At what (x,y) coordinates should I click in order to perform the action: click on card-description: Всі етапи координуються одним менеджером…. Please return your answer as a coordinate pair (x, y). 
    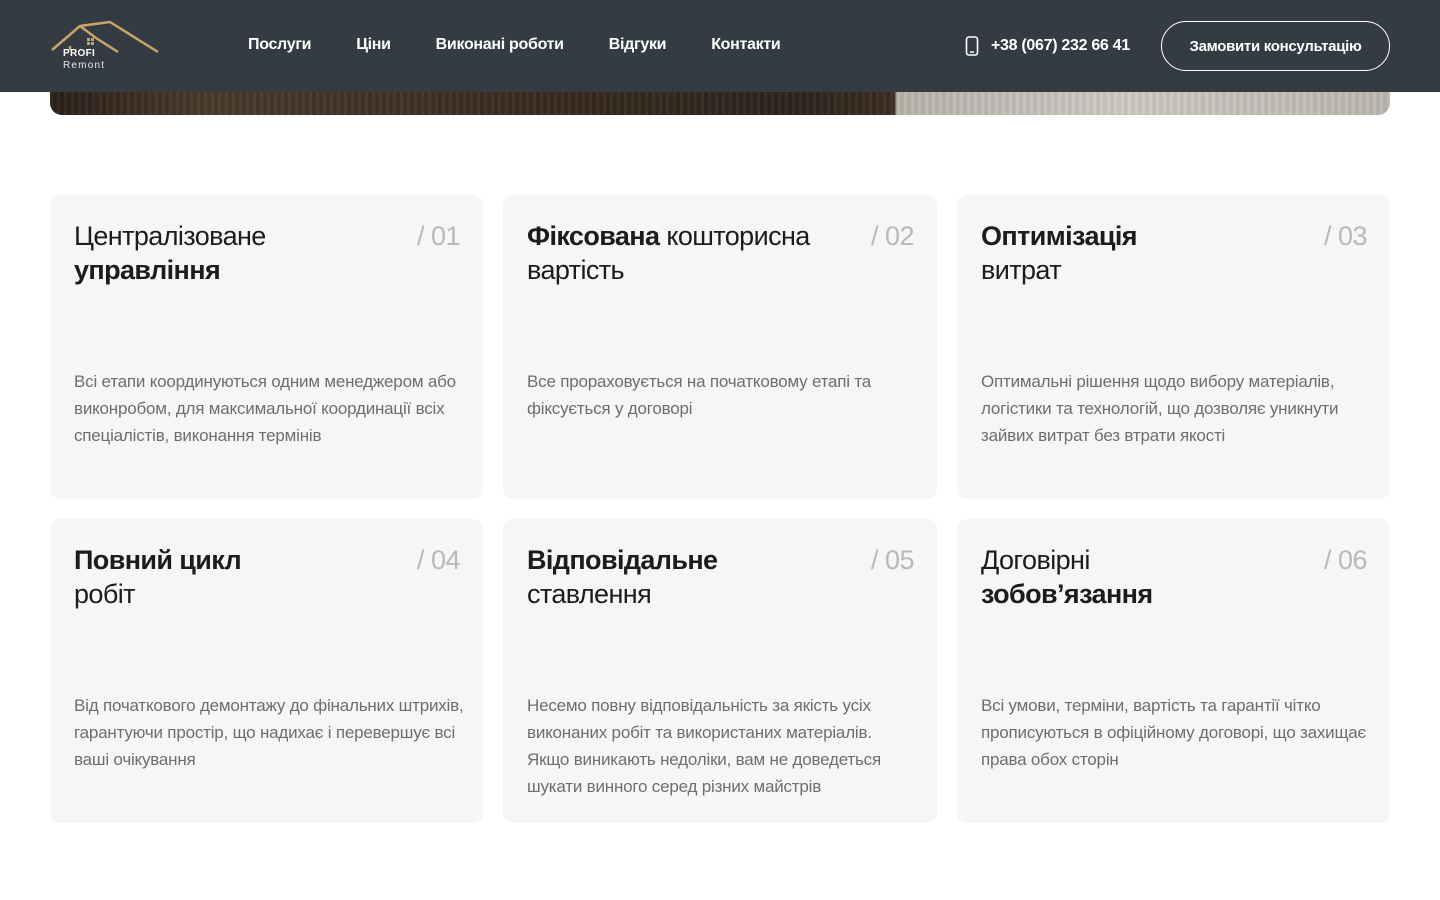
    Looking at the image, I should click on (265, 408).